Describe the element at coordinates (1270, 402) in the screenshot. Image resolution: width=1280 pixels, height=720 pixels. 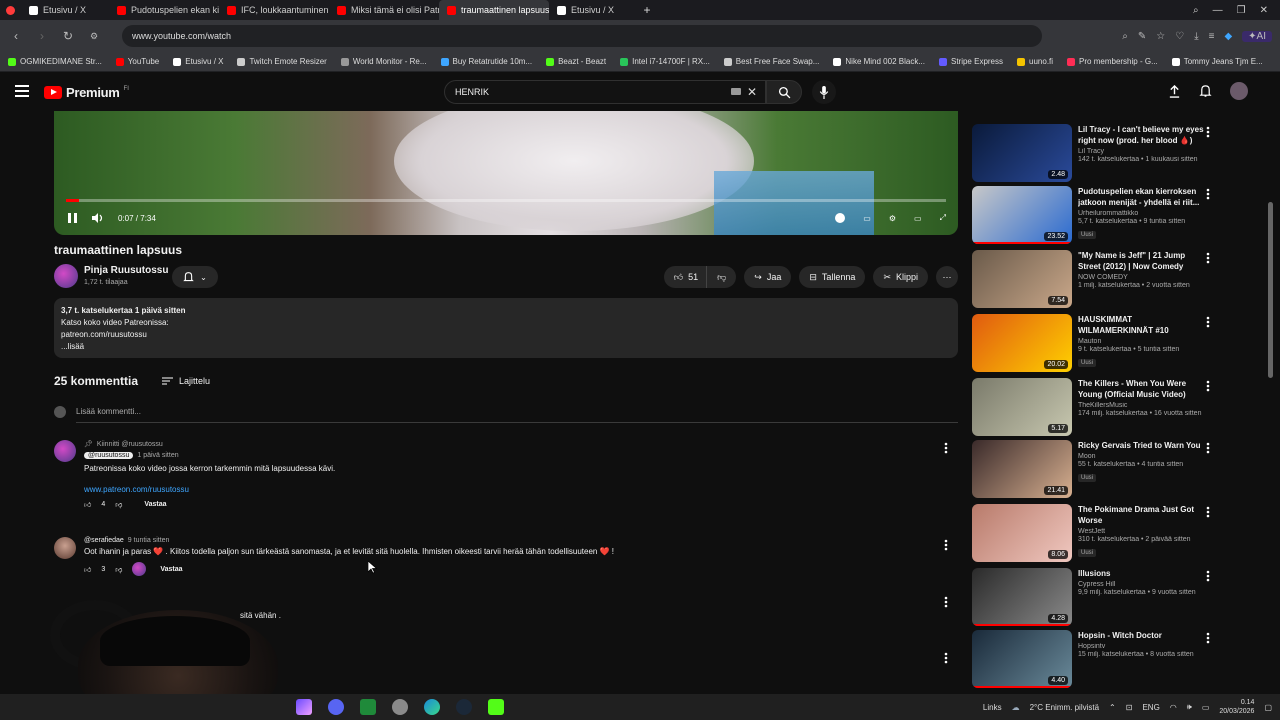
I see `page-scrollbar` at that location.